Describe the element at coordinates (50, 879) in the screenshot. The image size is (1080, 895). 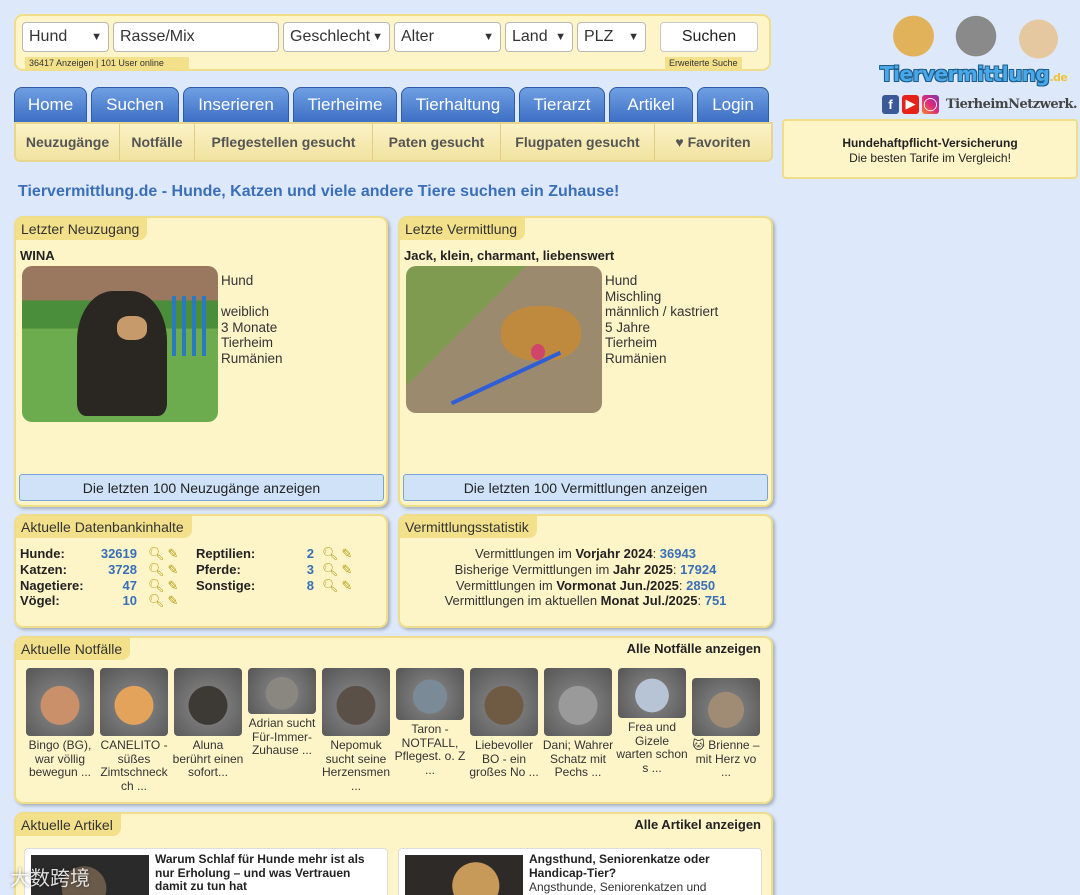
I see `watermark-logo: 大数跨境` at that location.